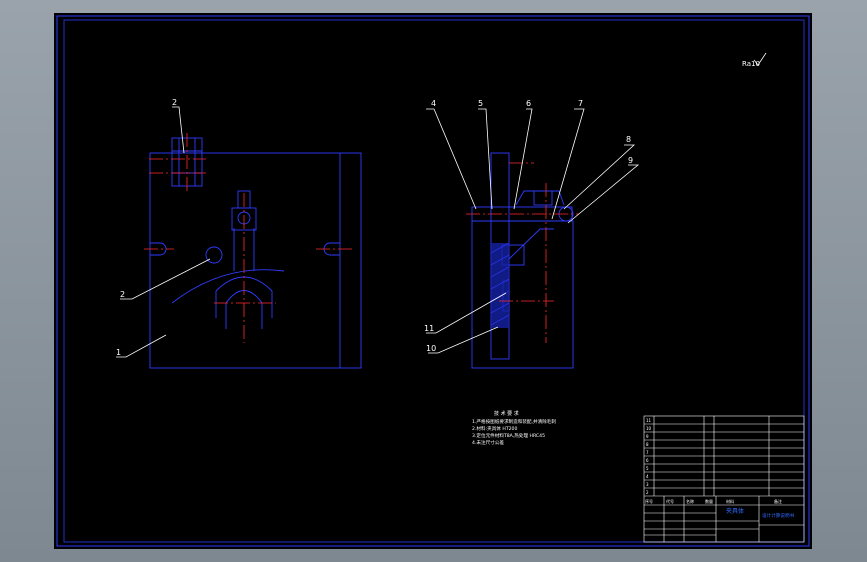 The height and width of the screenshot is (562, 867). Describe the element at coordinates (647, 476) in the screenshot. I see `part-no-7: 4` at that location.